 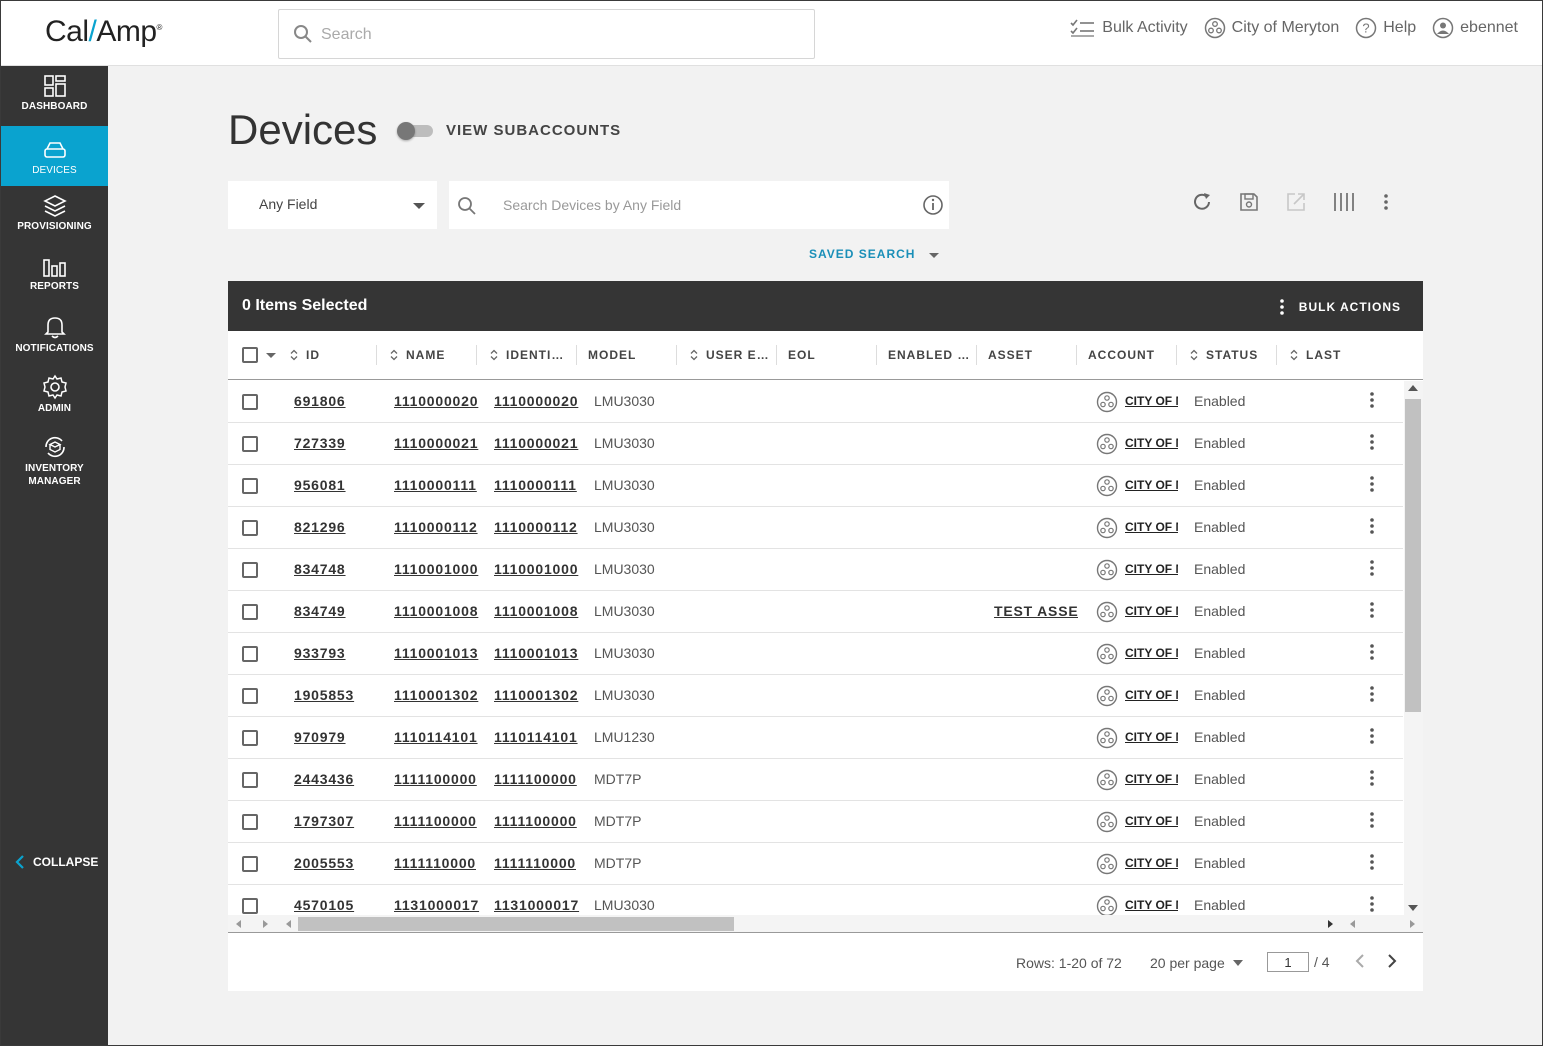 I want to click on vertical-scrollbar, so click(x=1413, y=648).